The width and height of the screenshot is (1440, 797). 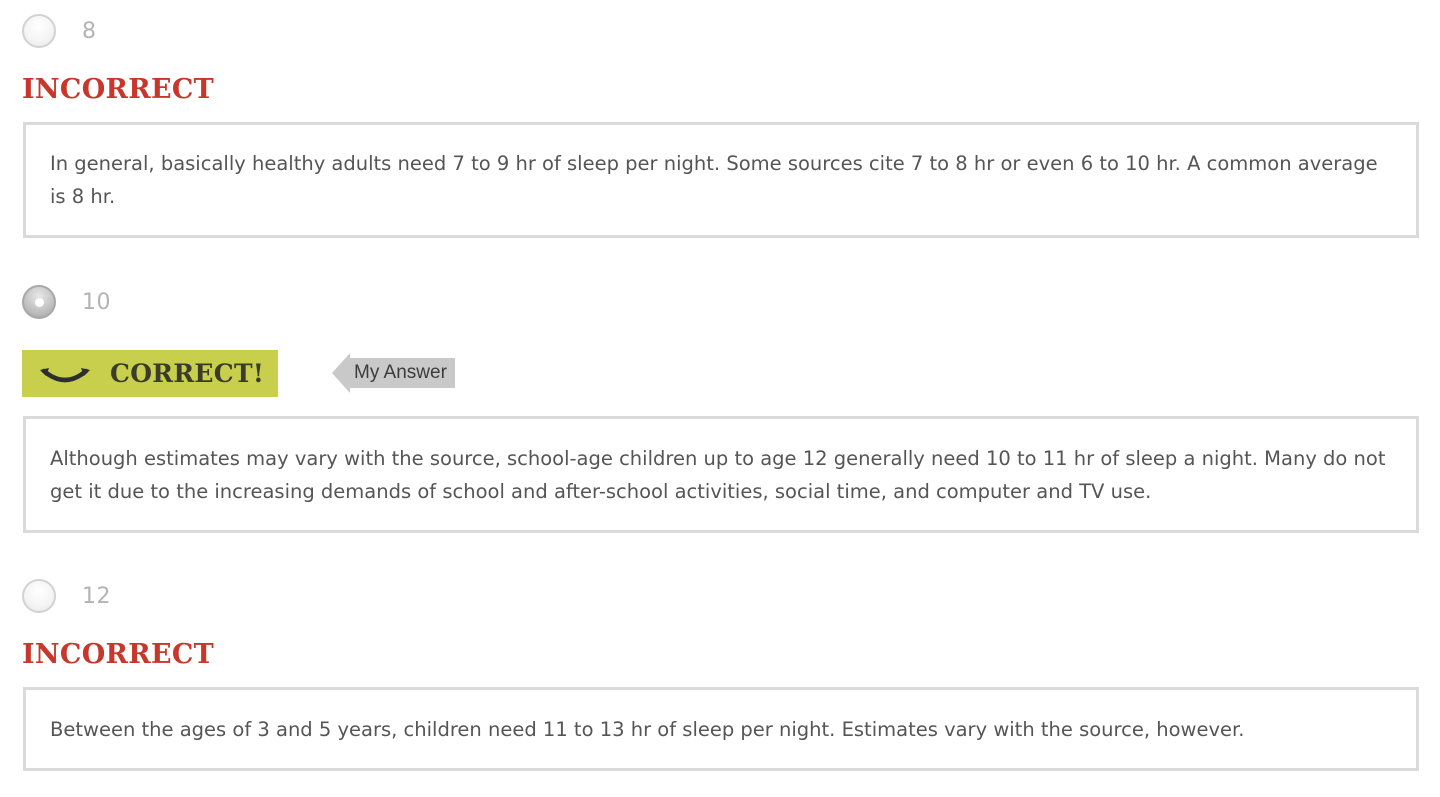 What do you see at coordinates (65, 374) in the screenshot?
I see `smile-icon` at bounding box center [65, 374].